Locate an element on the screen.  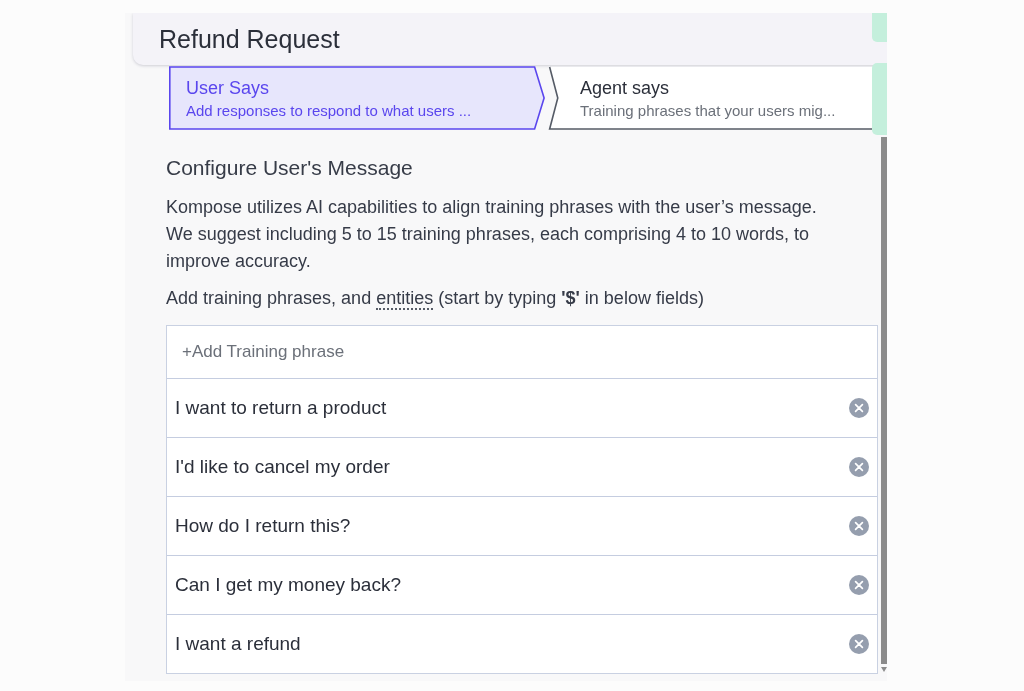
instruction-text: Add training phrases, and entities (start by typing '$' in below fields) is located at coordinates (435, 299).